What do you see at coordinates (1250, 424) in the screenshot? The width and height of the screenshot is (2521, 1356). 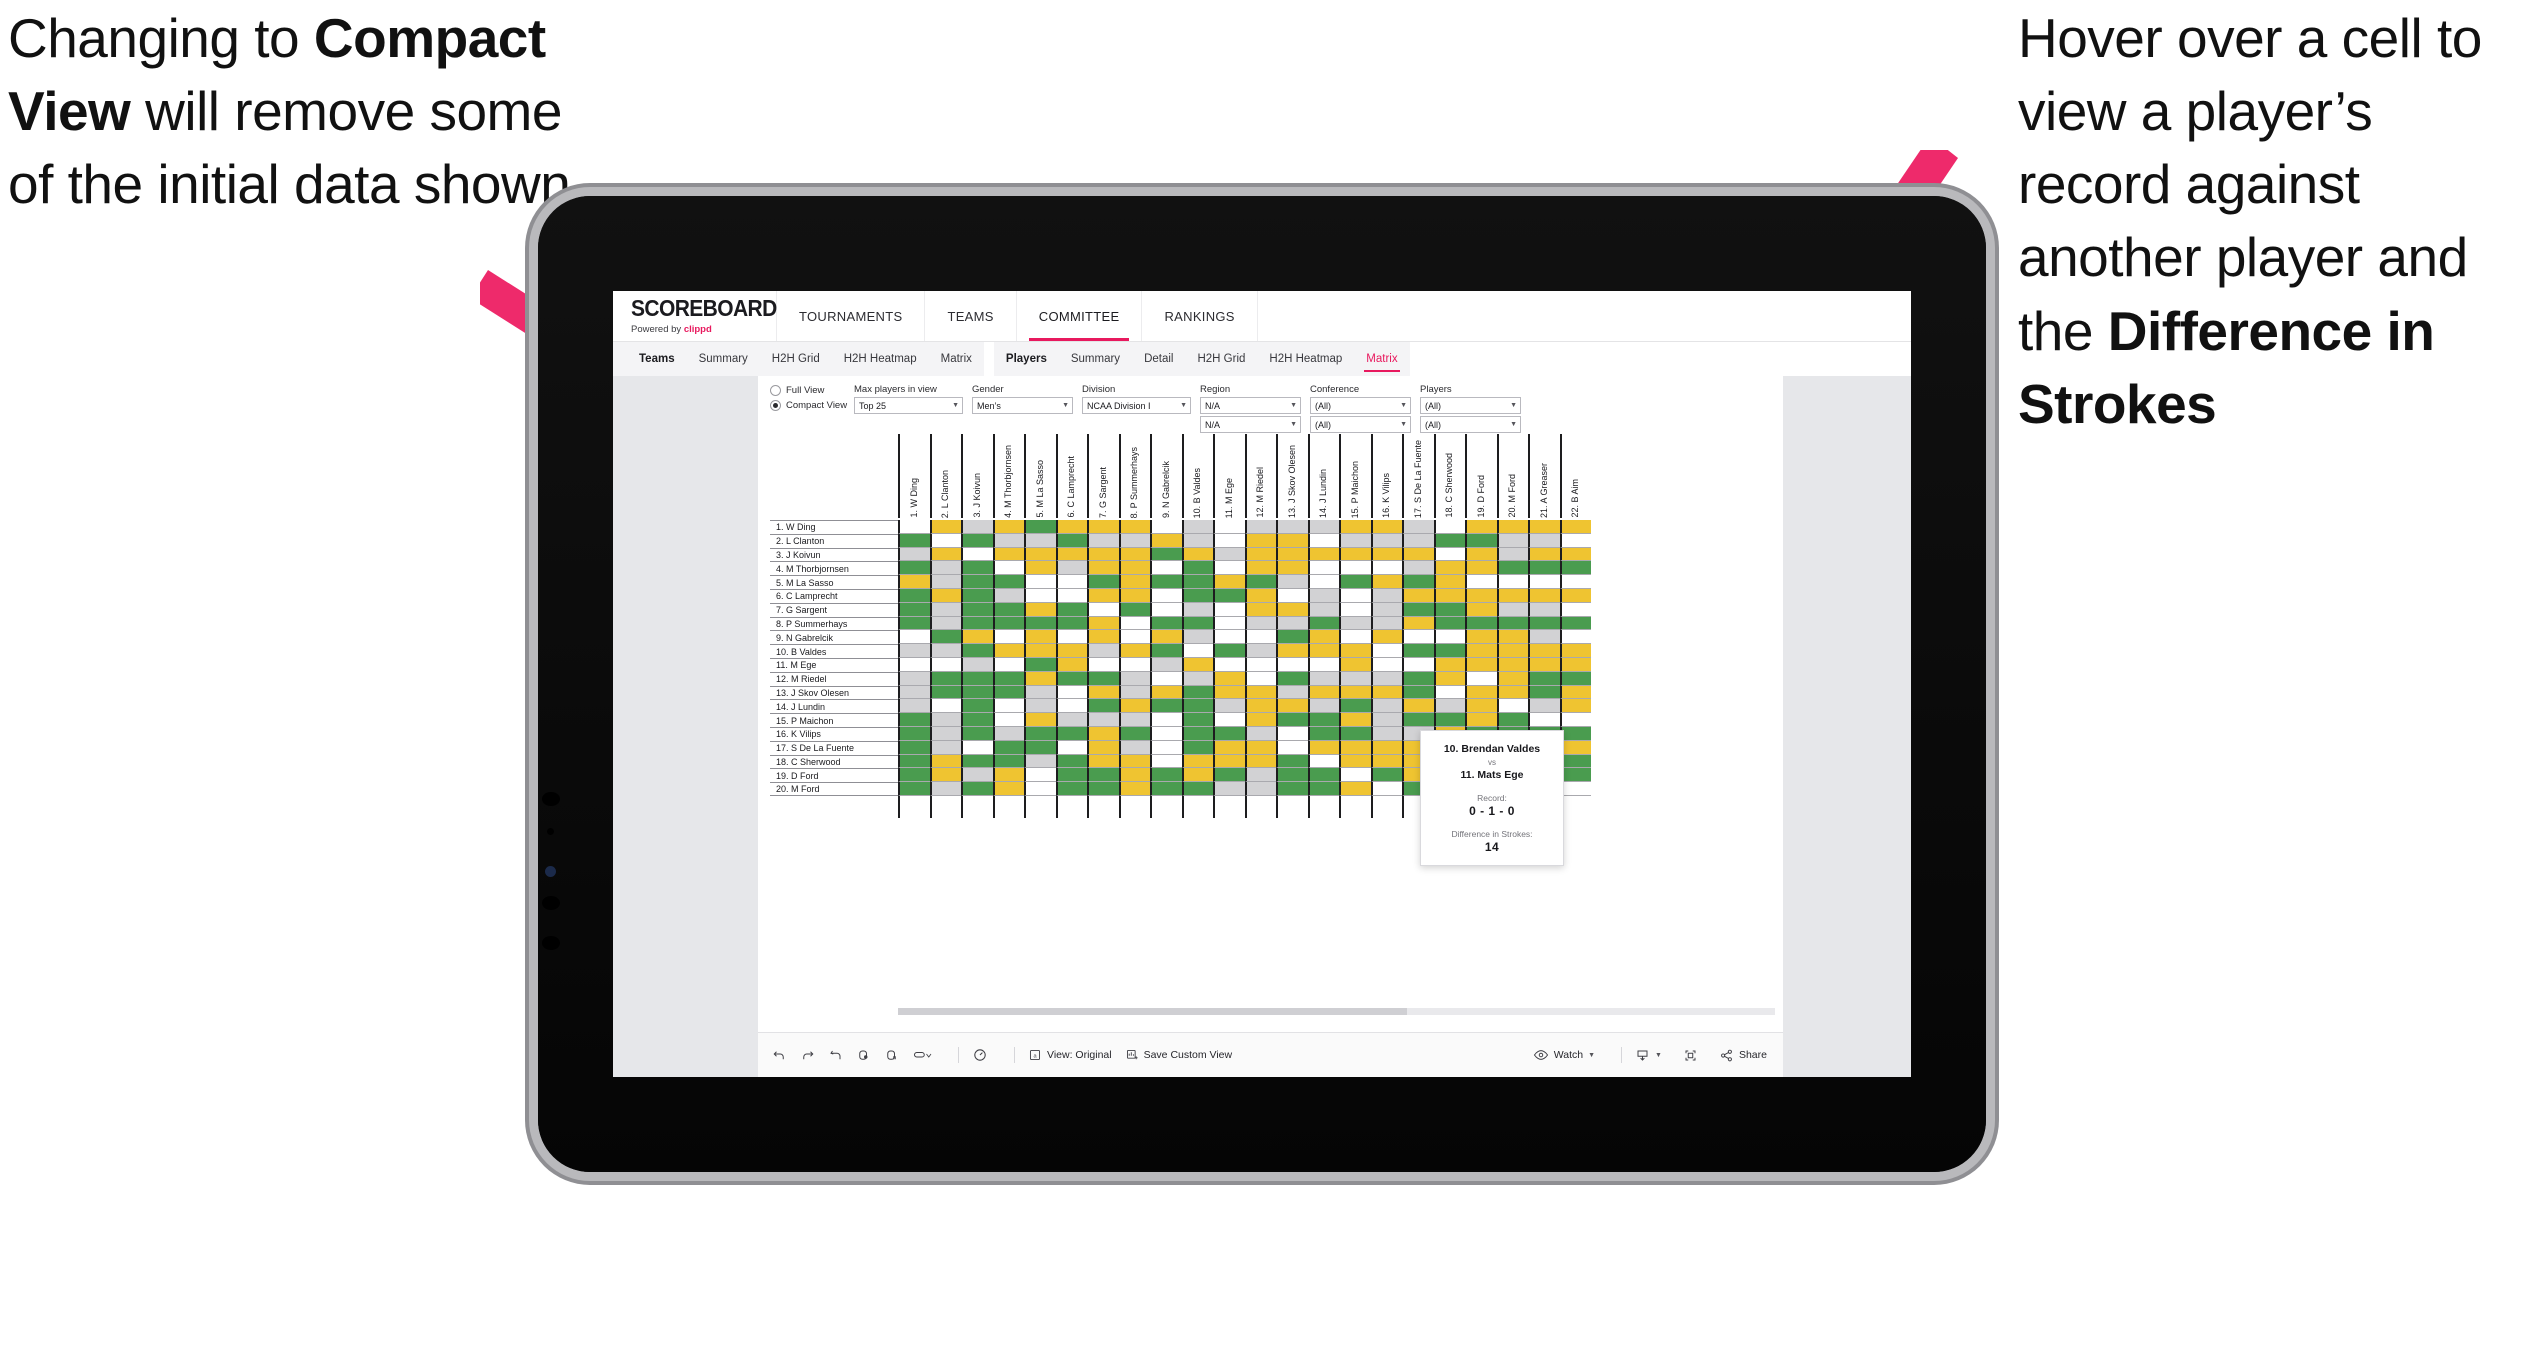 I see `filter-region-select-2: N/A ▼` at bounding box center [1250, 424].